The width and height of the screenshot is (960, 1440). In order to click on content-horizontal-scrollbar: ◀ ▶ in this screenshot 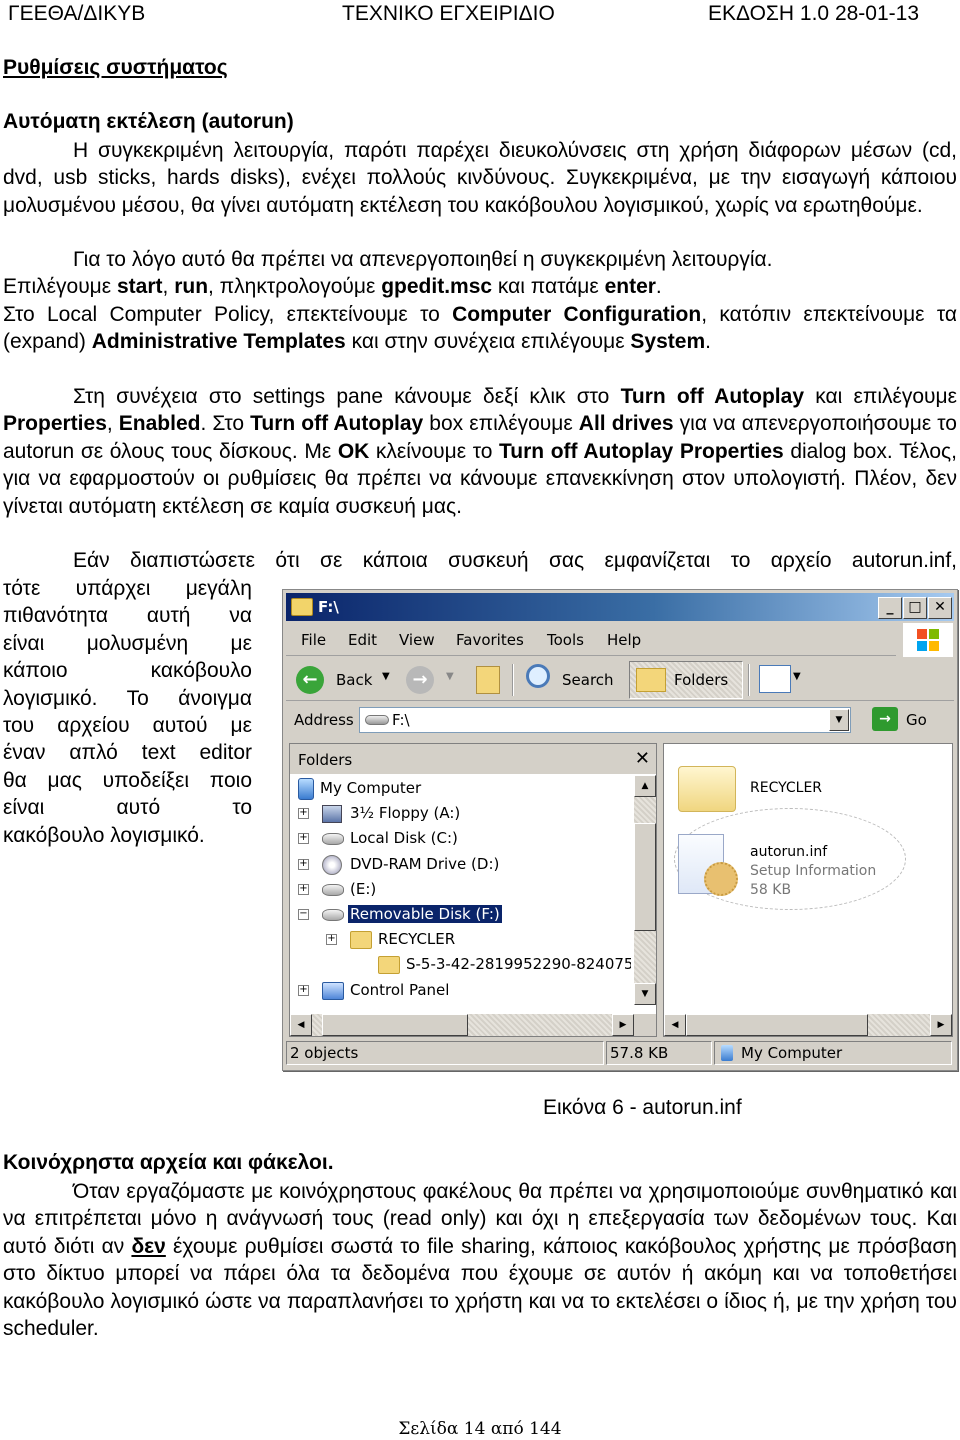, I will do `click(808, 1025)`.